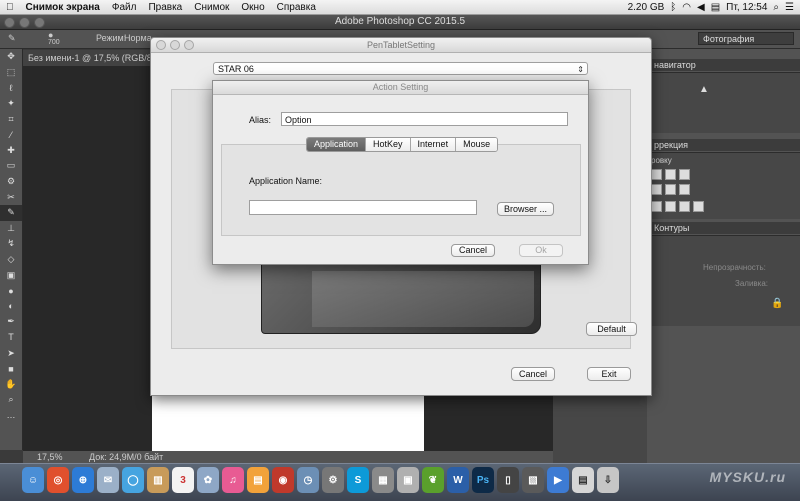 Image resolution: width=800 pixels, height=501 pixels. What do you see at coordinates (11, 338) in the screenshot?
I see `type-tool-icon: T` at bounding box center [11, 338].